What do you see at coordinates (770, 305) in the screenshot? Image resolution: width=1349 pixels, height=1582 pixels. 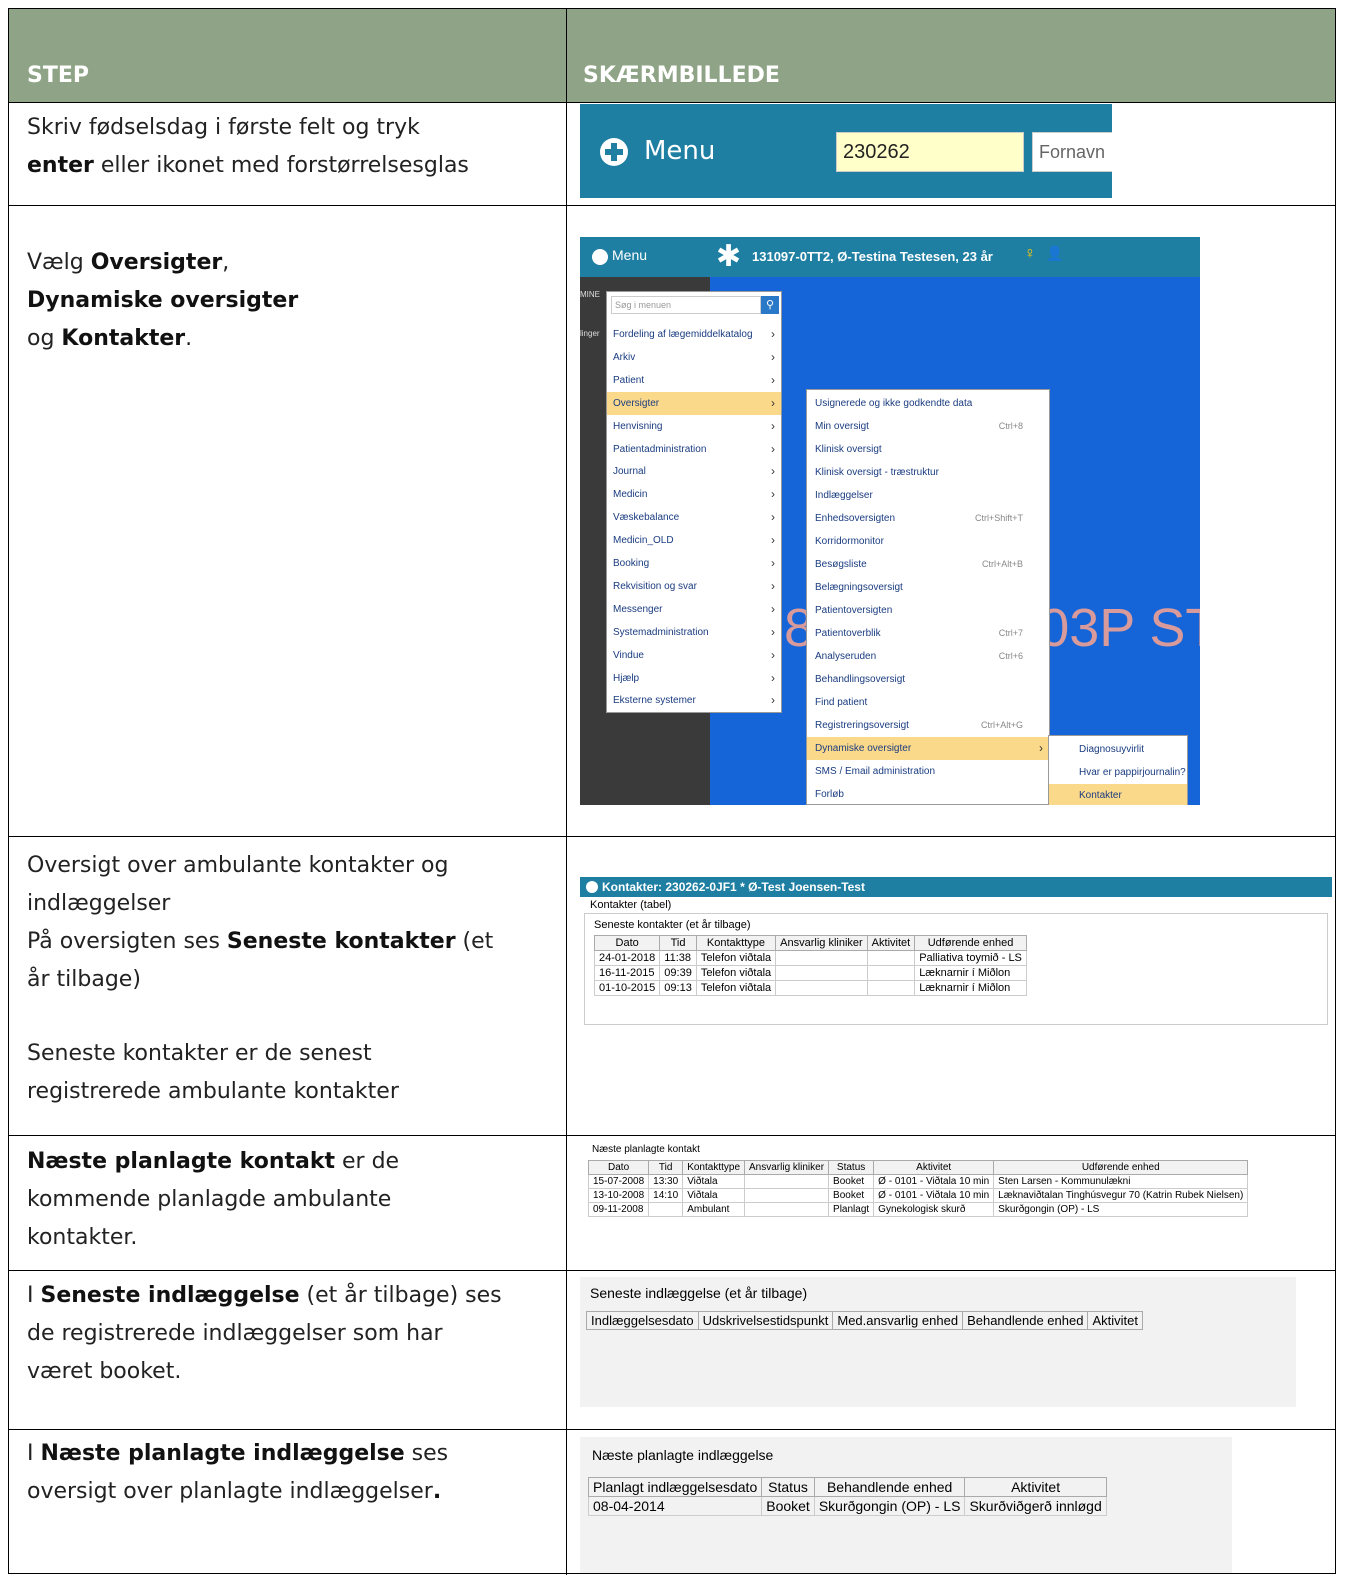 I see `search-icon: ⚲` at bounding box center [770, 305].